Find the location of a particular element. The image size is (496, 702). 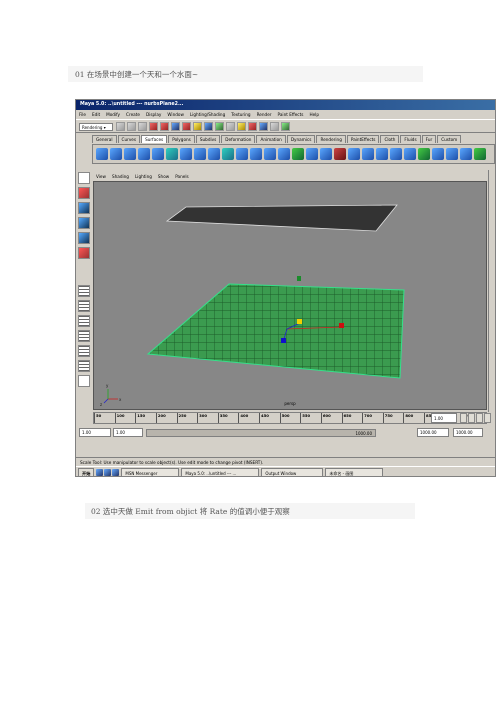

step-back-icon is located at coordinates (471, 418).